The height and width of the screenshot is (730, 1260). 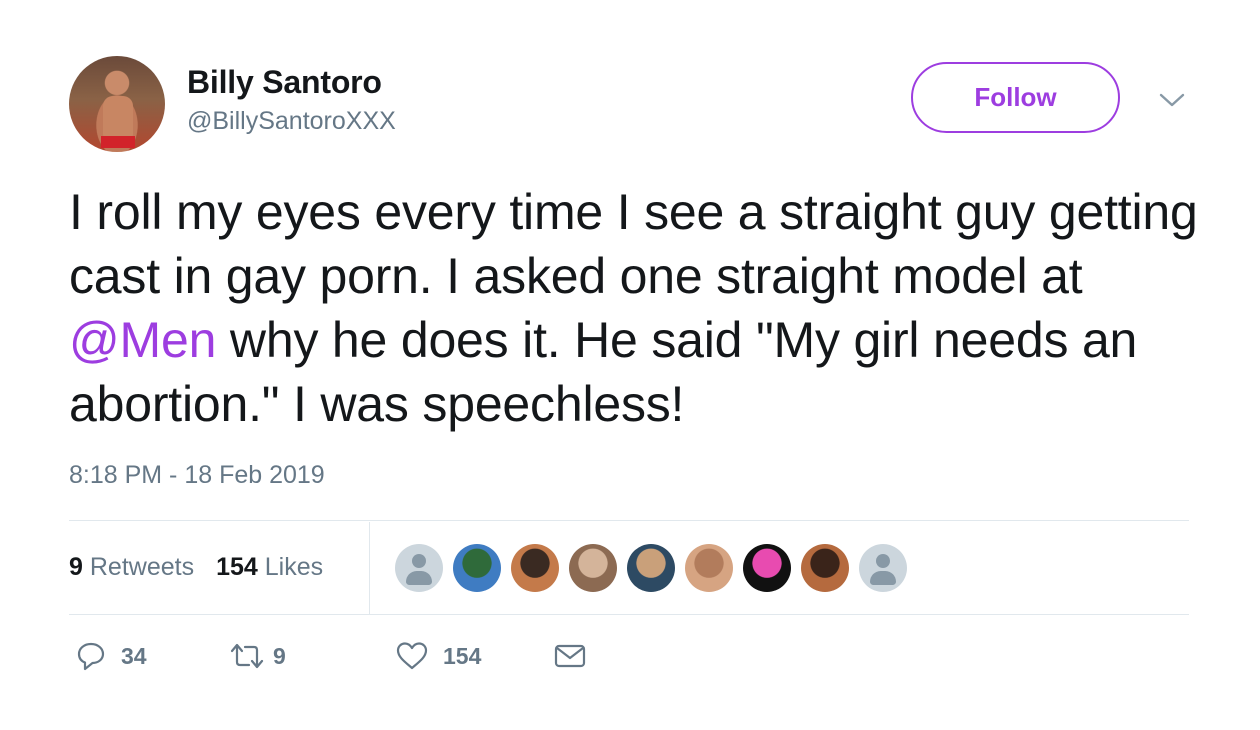 I want to click on envelope-icon, so click(x=570, y=656).